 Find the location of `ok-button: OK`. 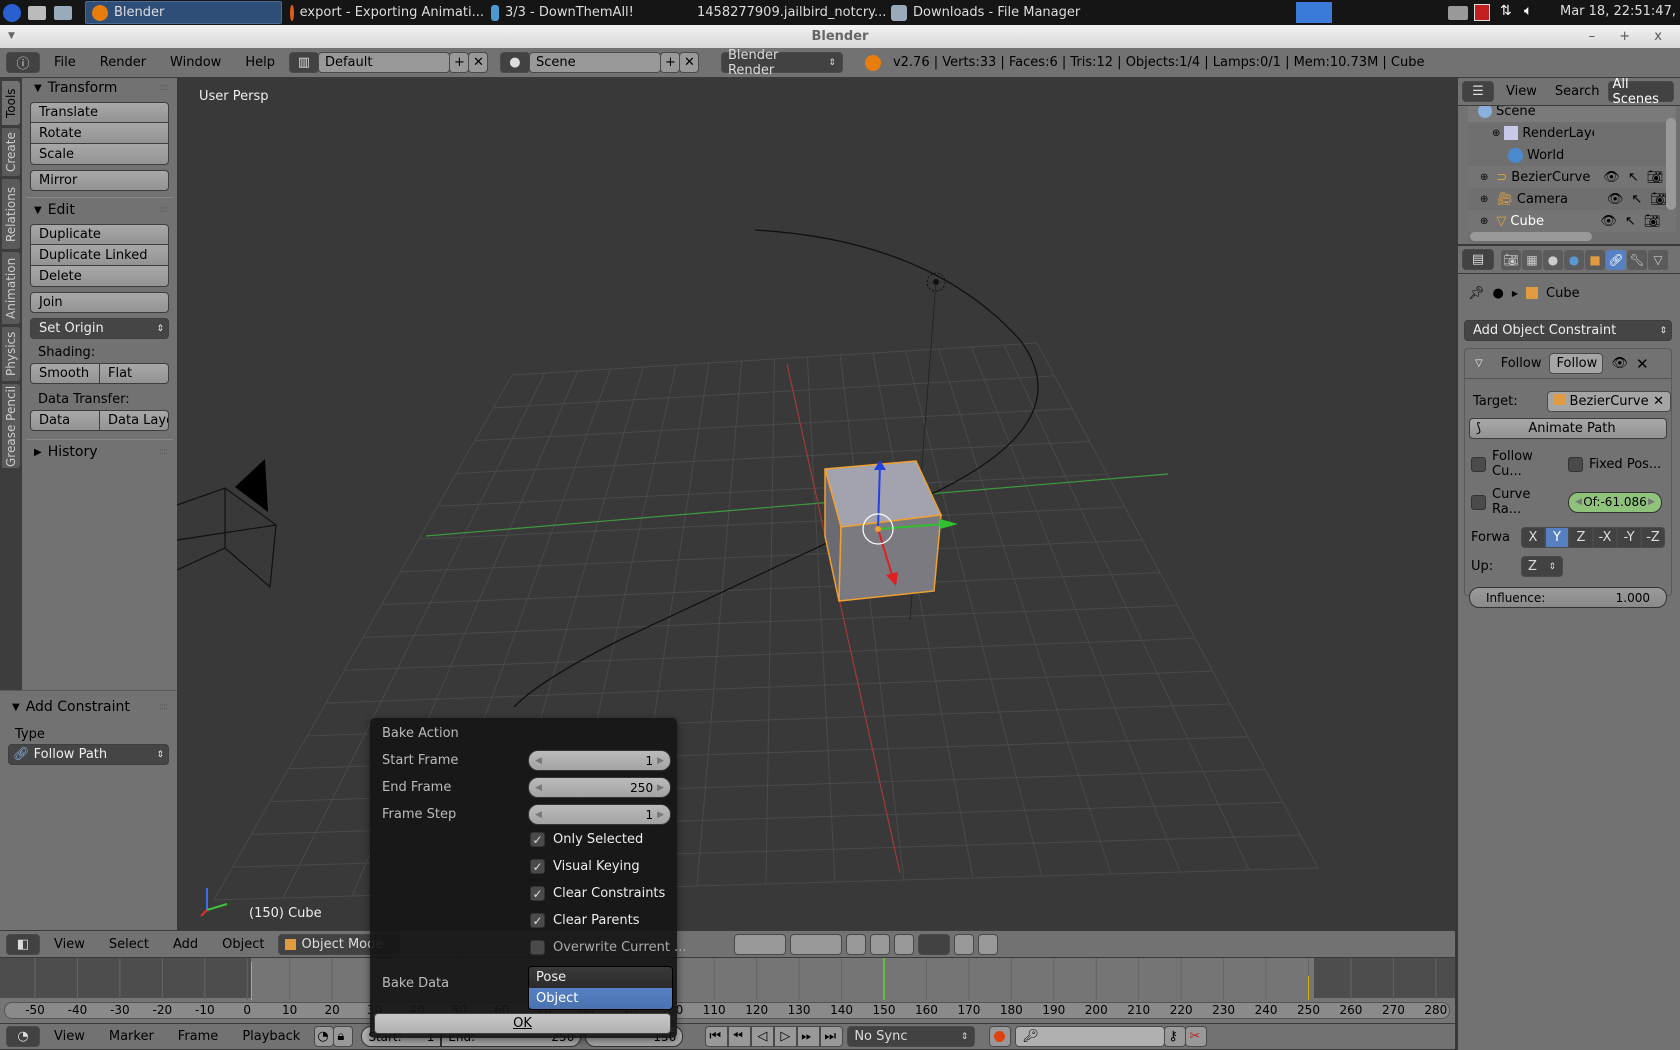

ok-button: OK is located at coordinates (522, 1023).